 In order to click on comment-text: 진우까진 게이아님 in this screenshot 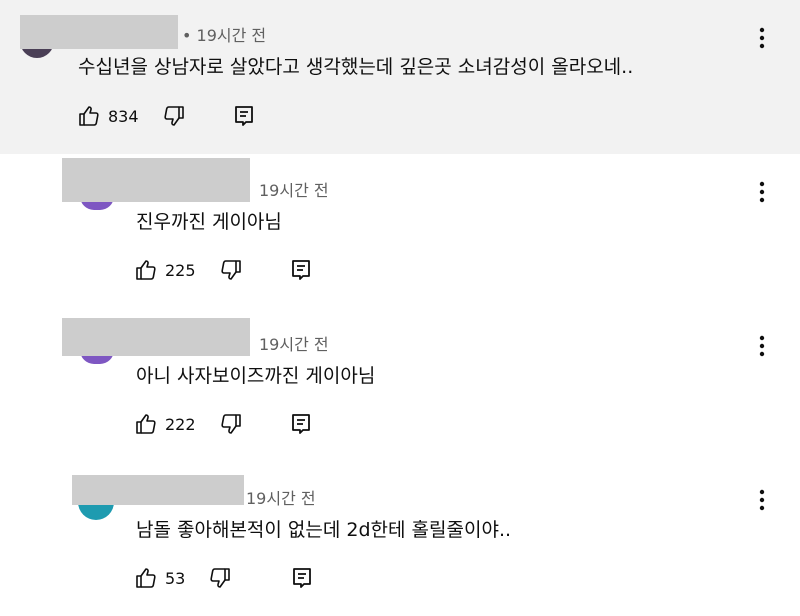, I will do `click(209, 222)`.